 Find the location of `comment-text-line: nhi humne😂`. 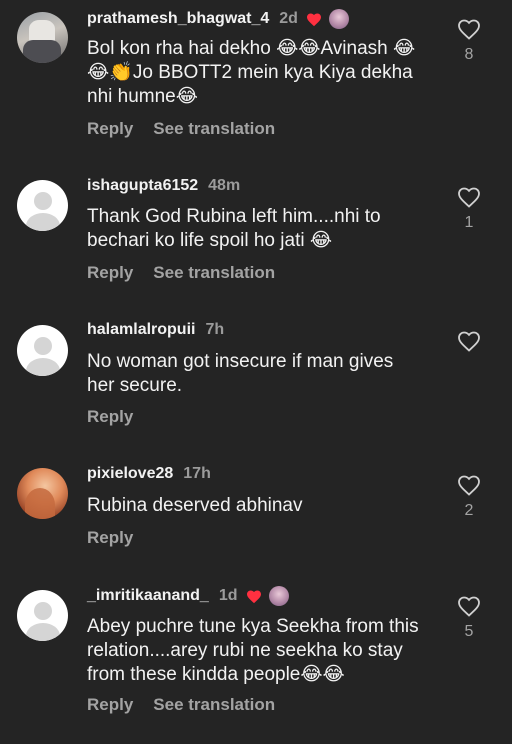

comment-text-line: nhi humne😂 is located at coordinates (142, 96).